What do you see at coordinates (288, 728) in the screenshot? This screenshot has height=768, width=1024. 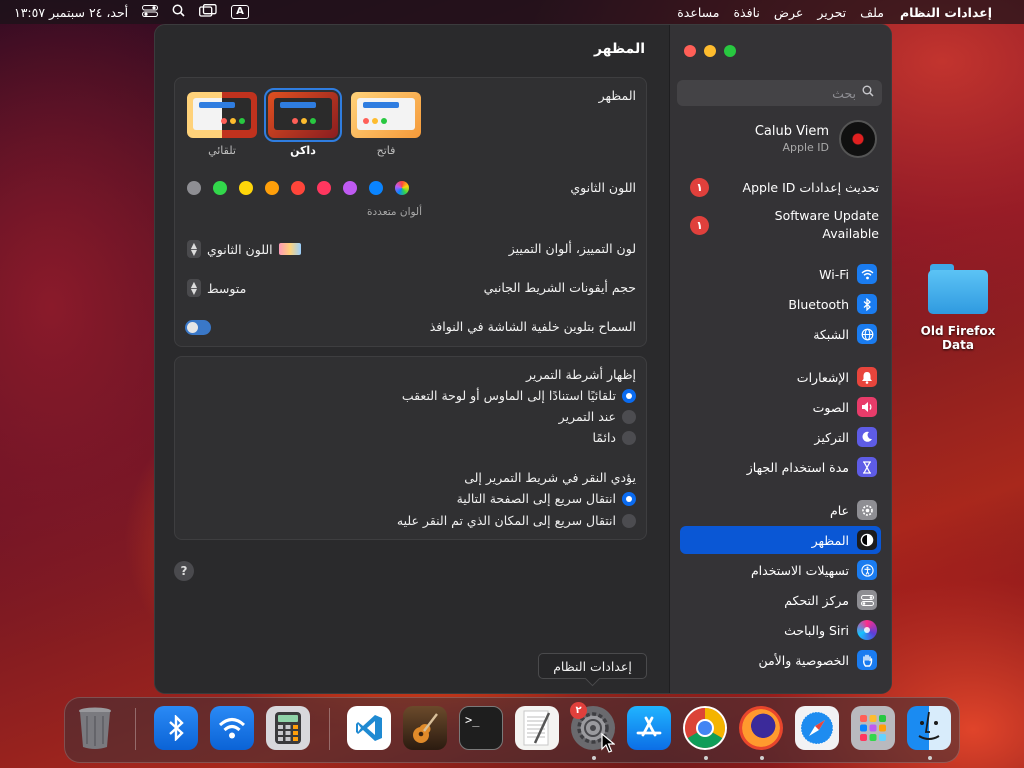 I see `calculator-icon` at bounding box center [288, 728].